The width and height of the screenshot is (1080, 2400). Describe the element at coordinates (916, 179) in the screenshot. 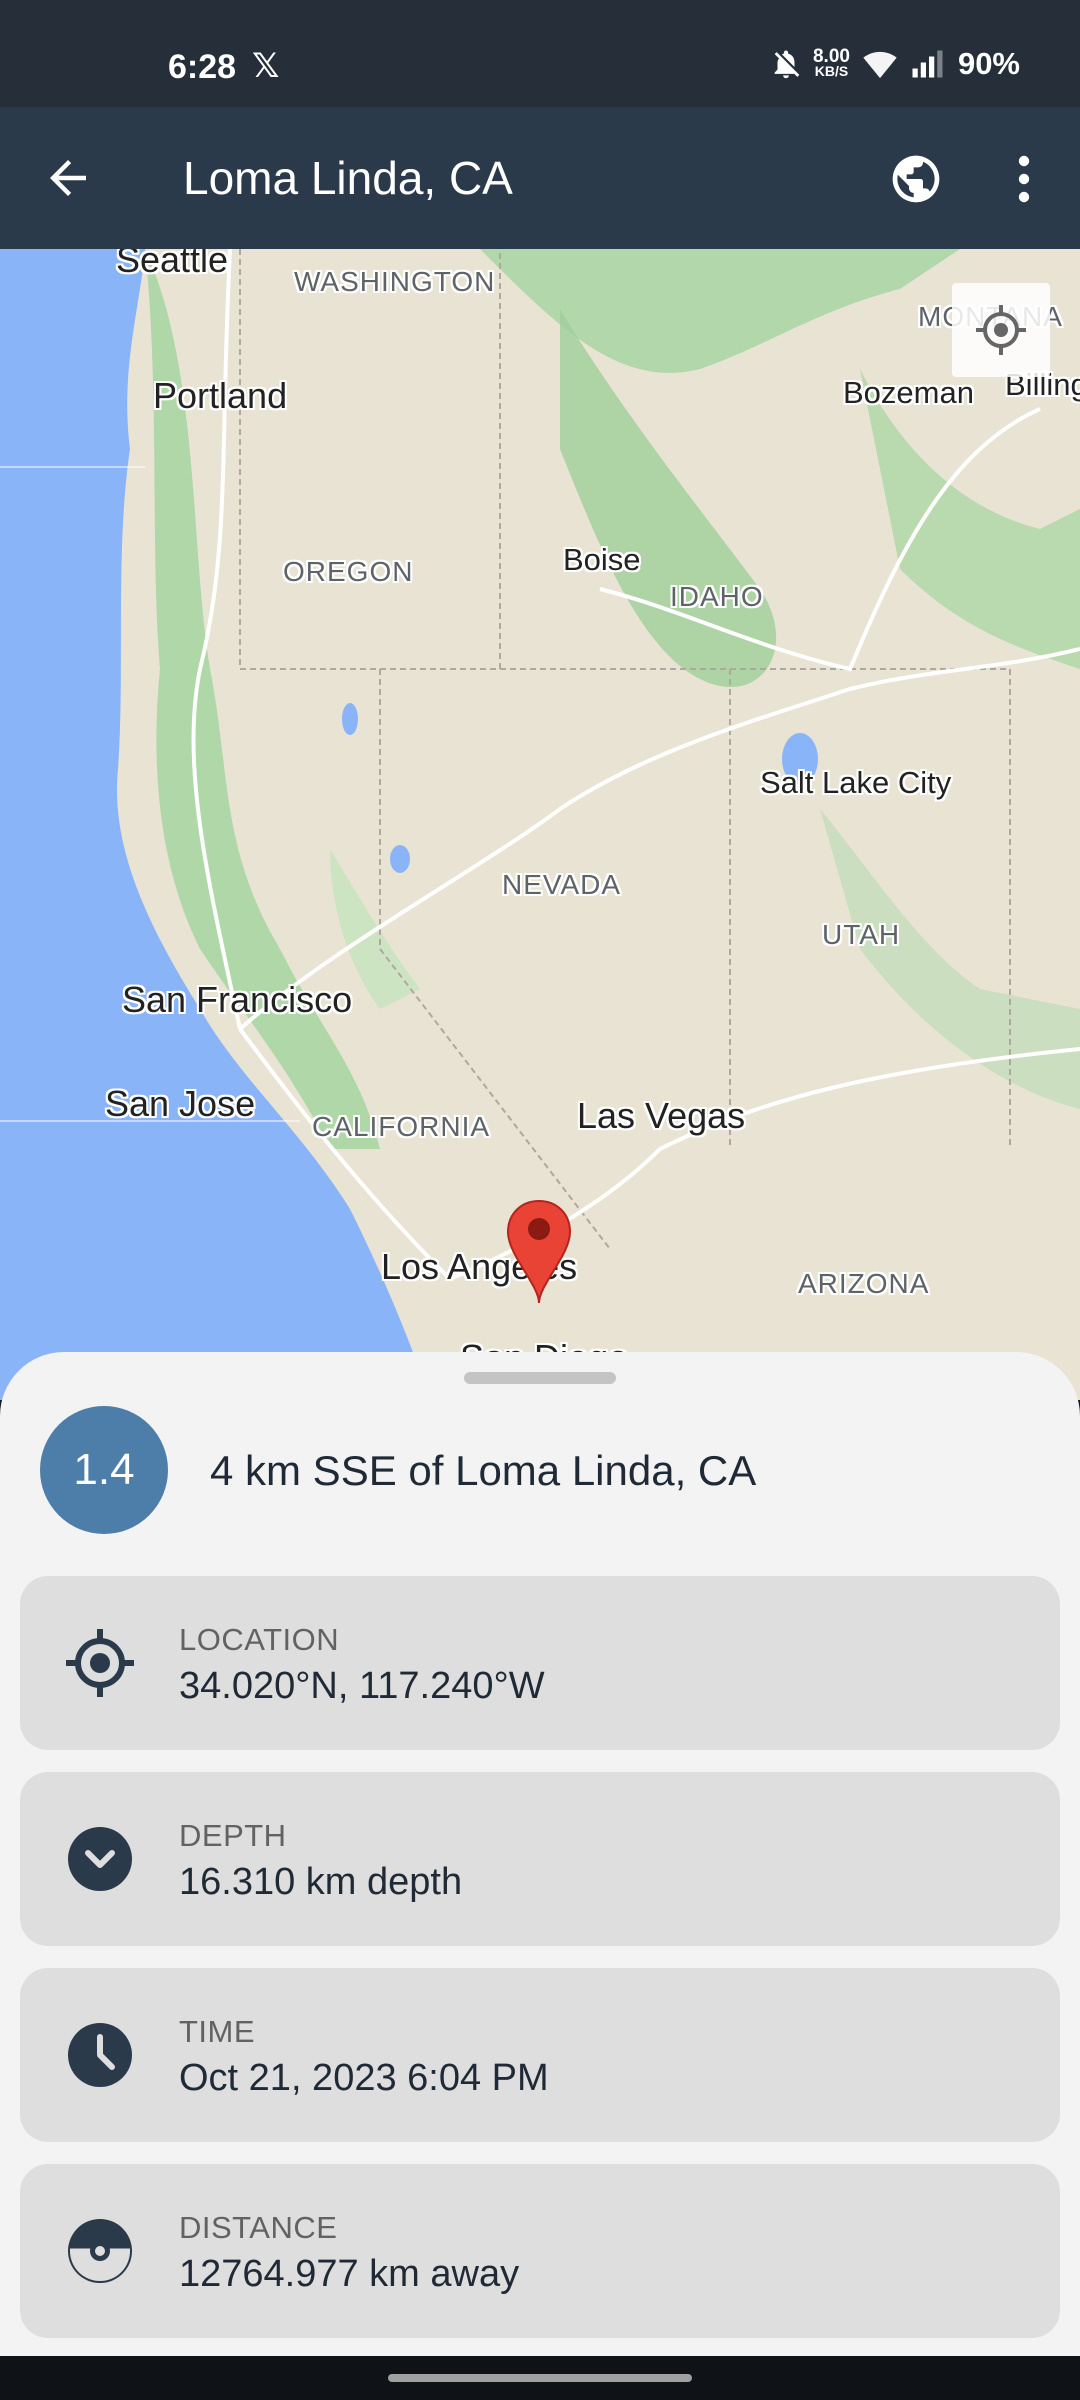

I see `globe-icon` at that location.